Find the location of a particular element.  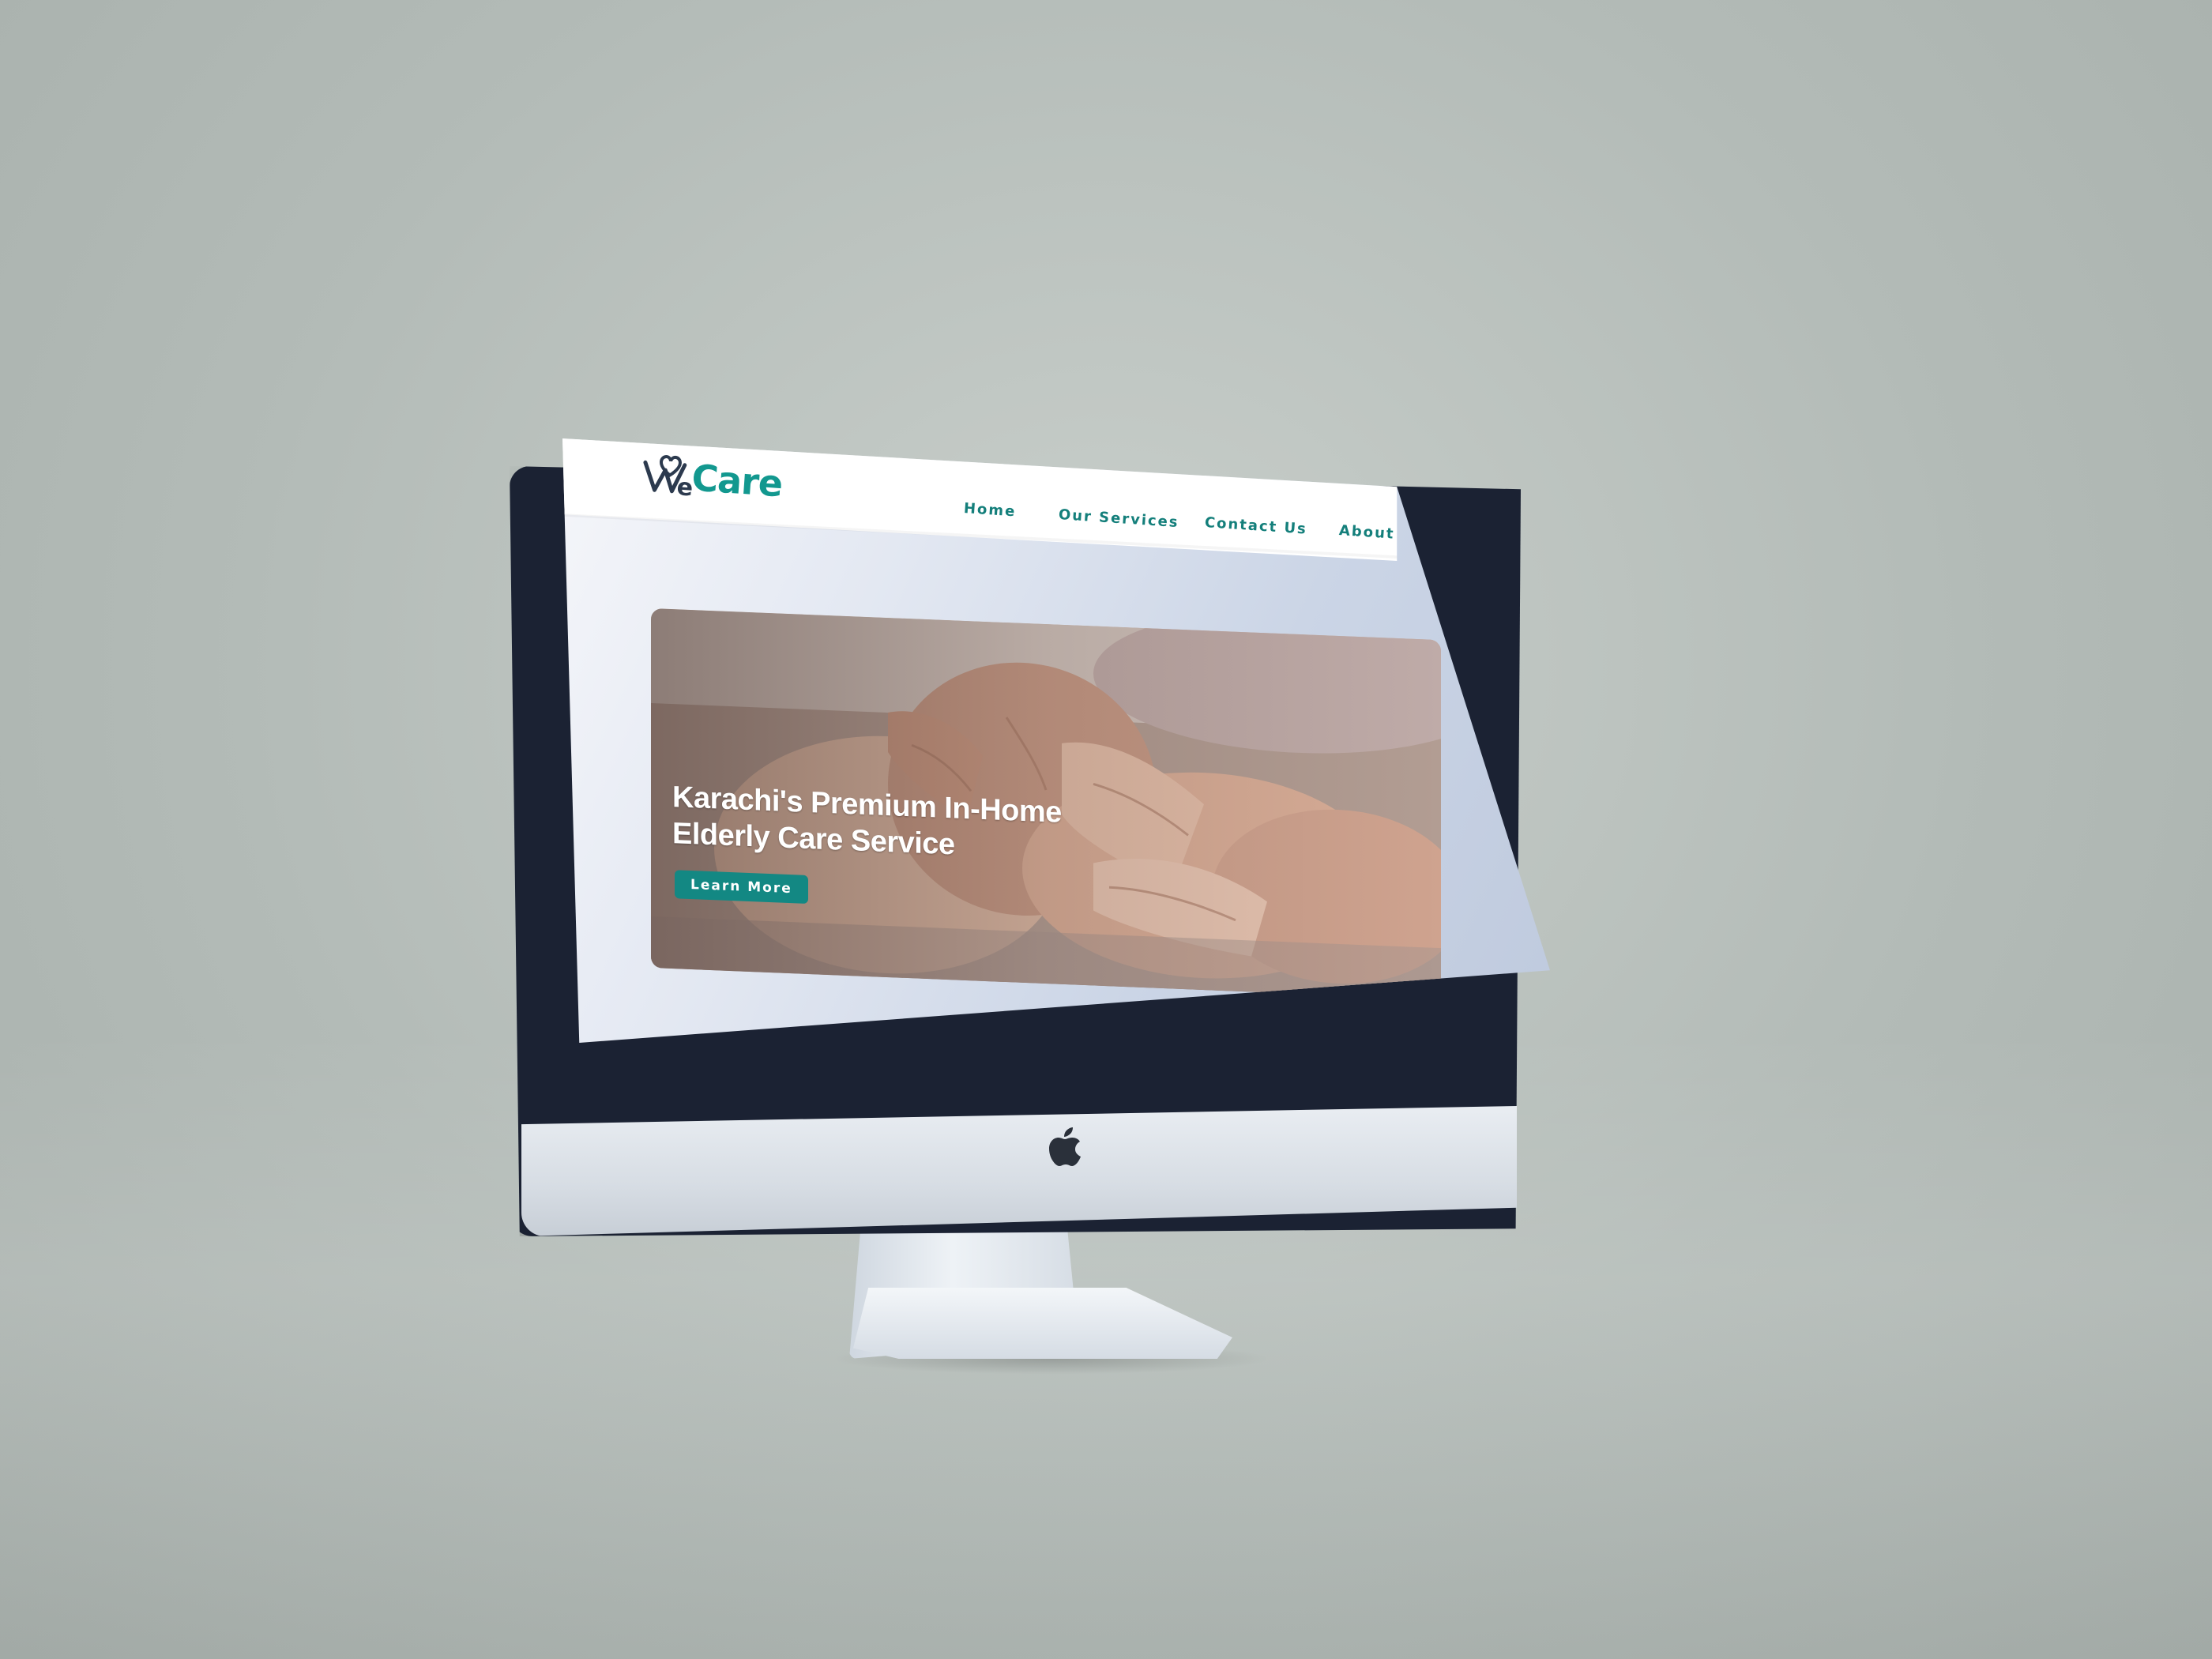

wecare-logo: e Care is located at coordinates (712, 477).